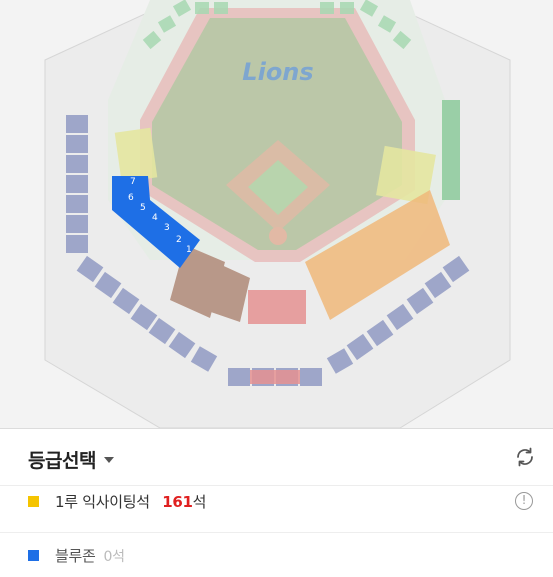  I want to click on remaining-seat-count: 161, so click(177, 501).